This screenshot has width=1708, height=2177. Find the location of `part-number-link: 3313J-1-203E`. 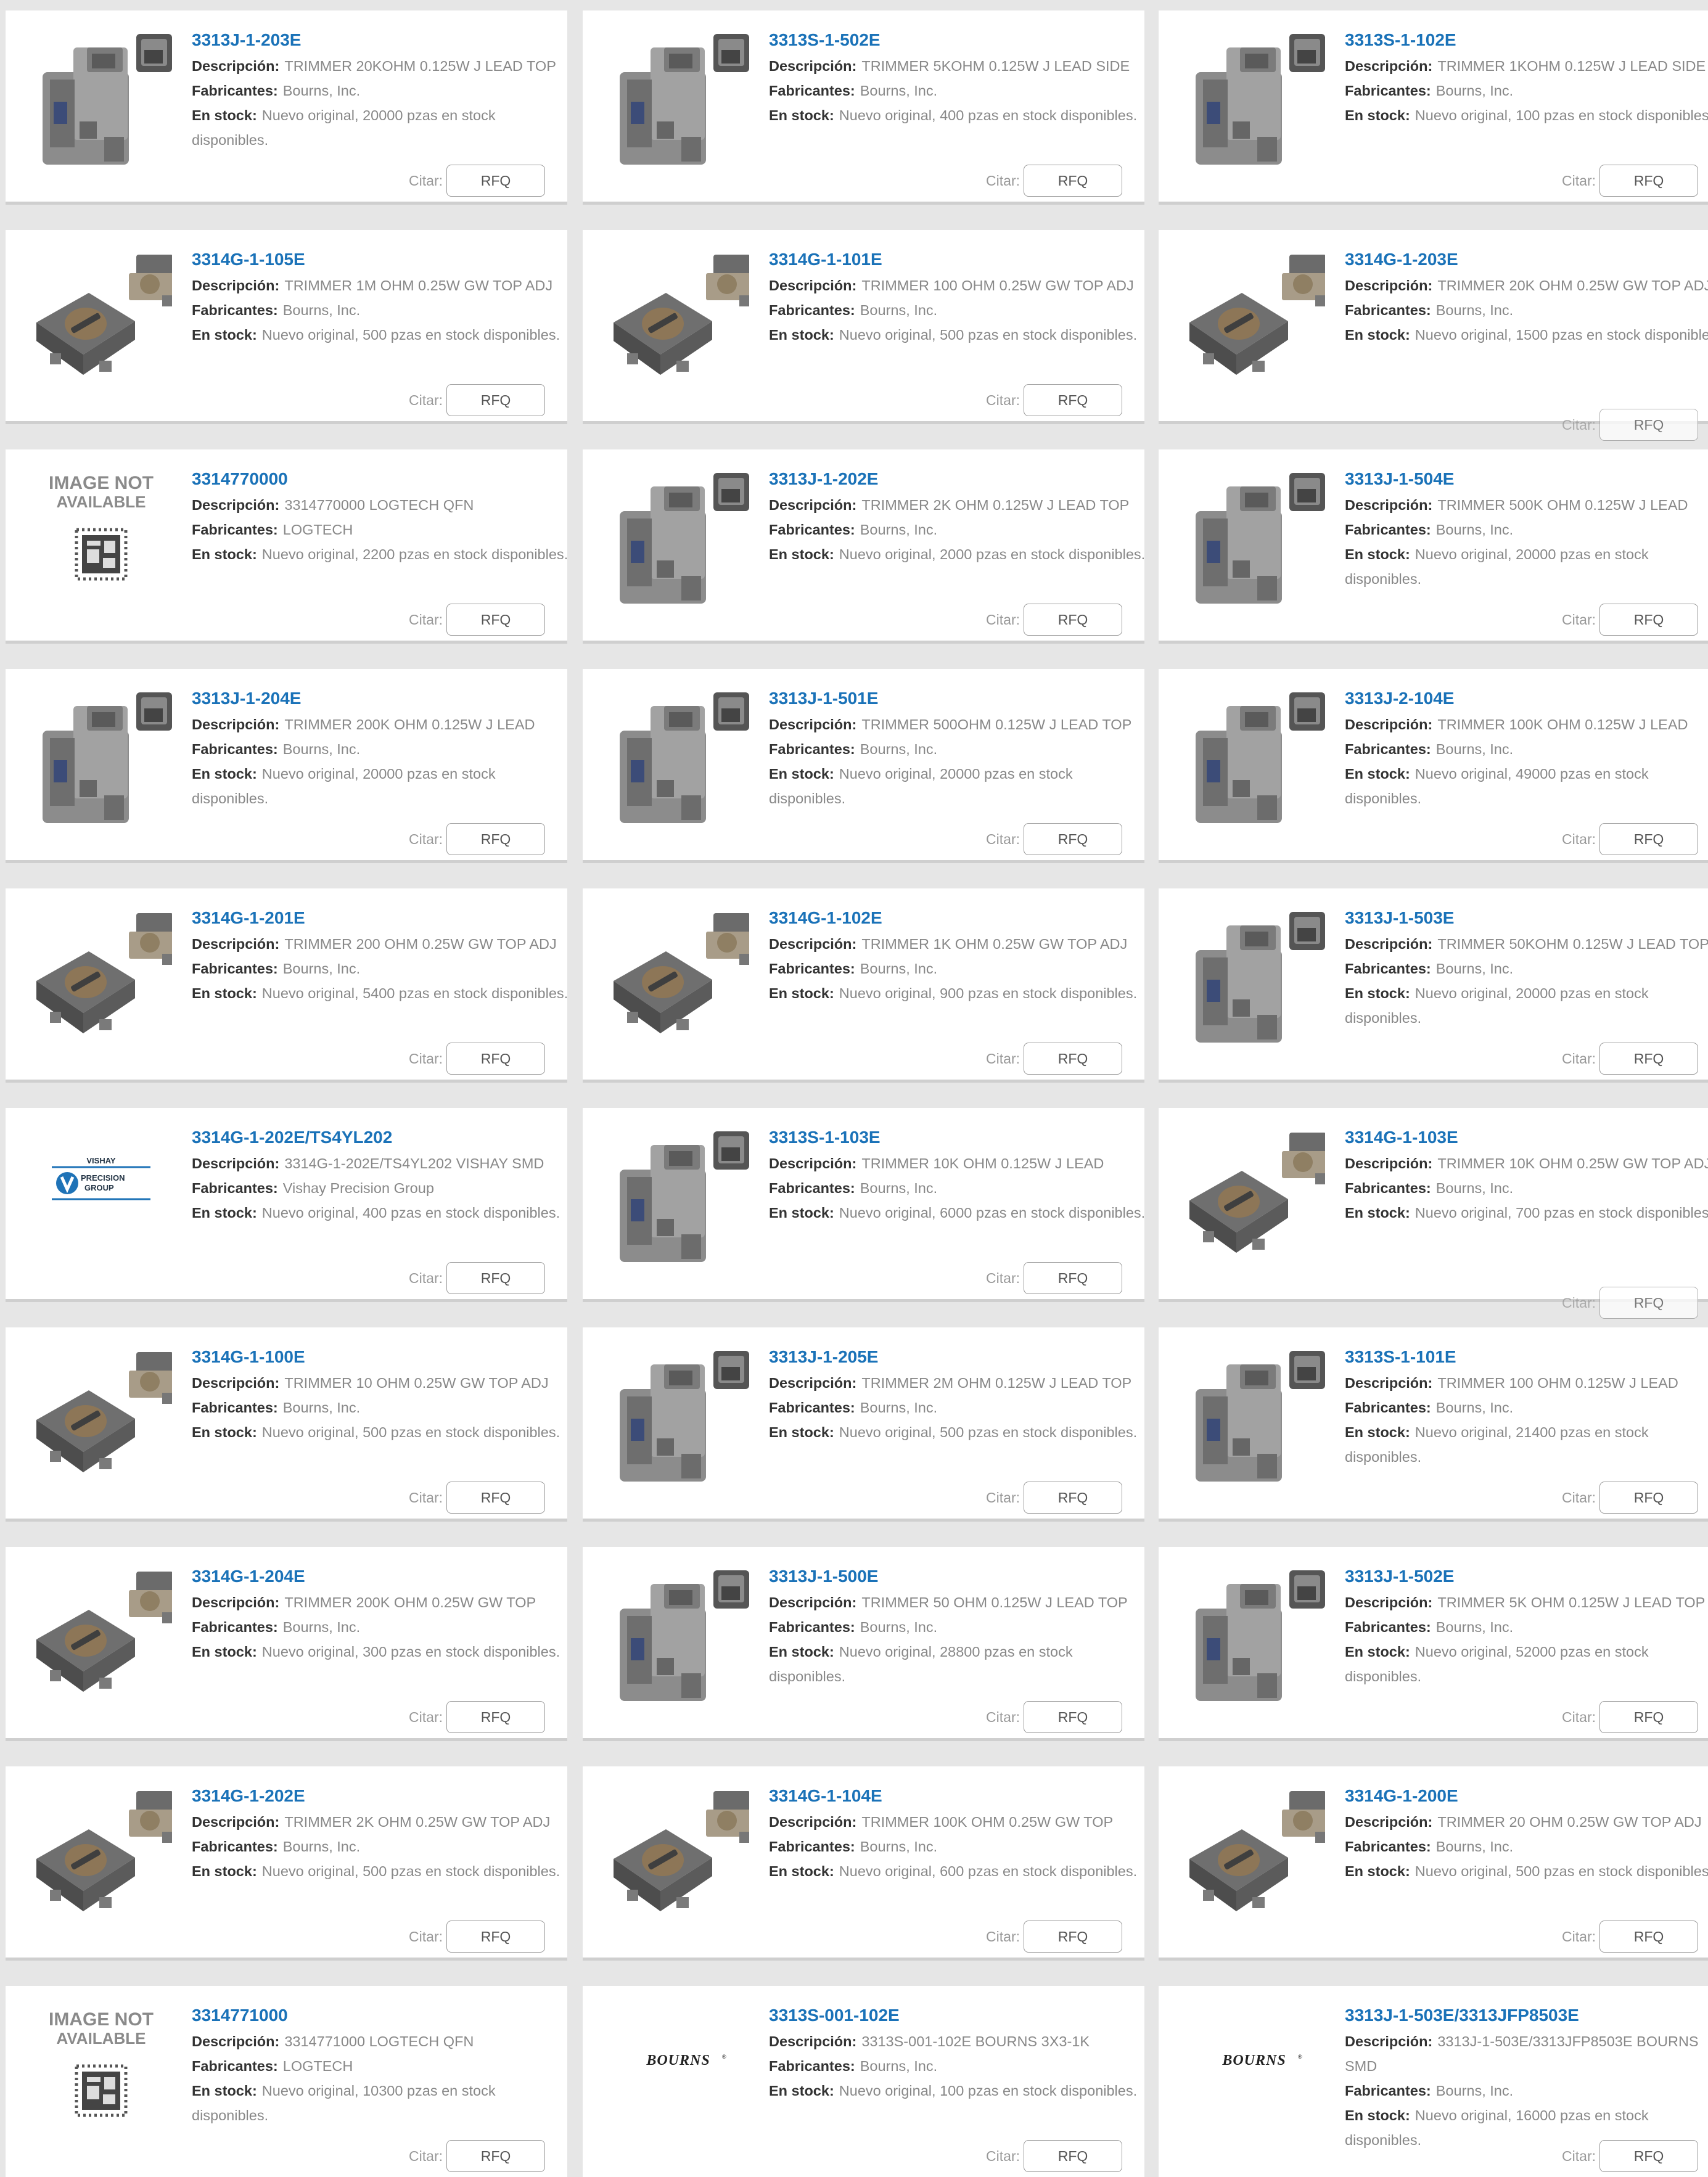

part-number-link: 3313J-1-203E is located at coordinates (383, 40).